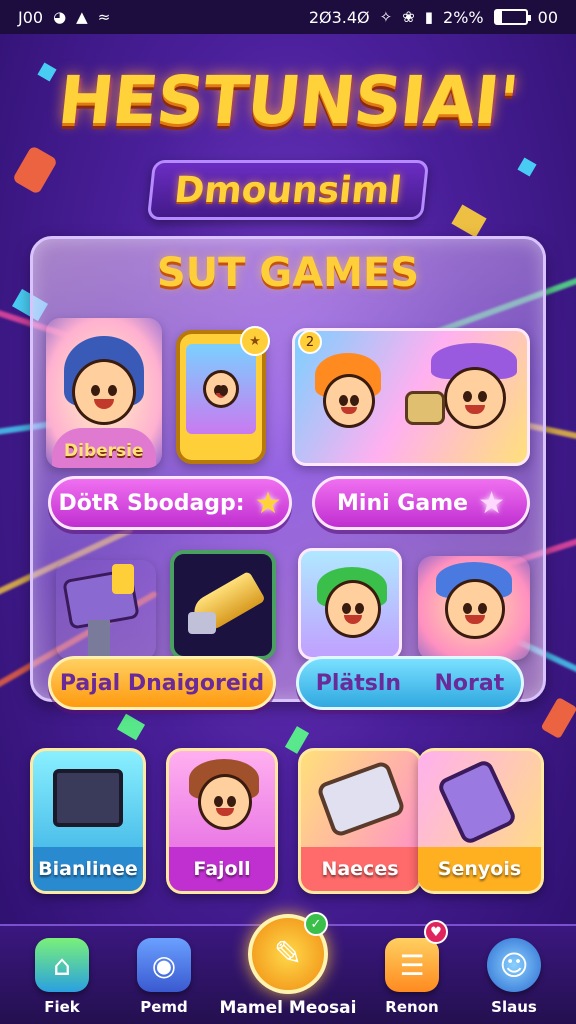 This screenshot has height=1024, width=576. Describe the element at coordinates (547, 17) in the screenshot. I see `battery-tail: 00` at that location.